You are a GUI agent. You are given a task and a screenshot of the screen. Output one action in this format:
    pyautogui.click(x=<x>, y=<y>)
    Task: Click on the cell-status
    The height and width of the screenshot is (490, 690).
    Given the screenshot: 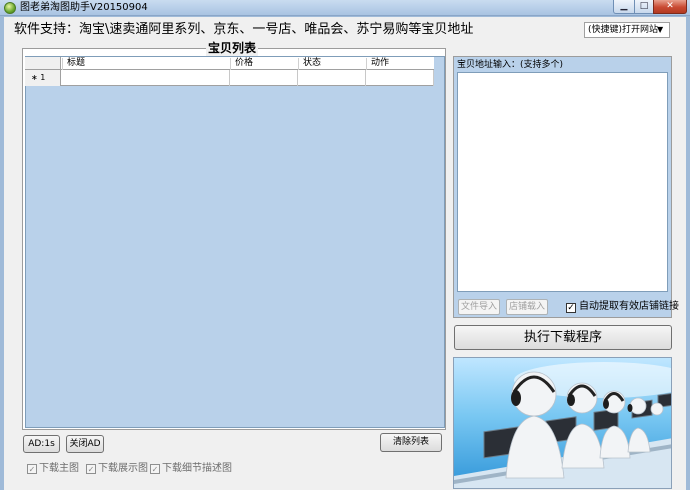 What is the action you would take?
    pyautogui.click(x=332, y=78)
    